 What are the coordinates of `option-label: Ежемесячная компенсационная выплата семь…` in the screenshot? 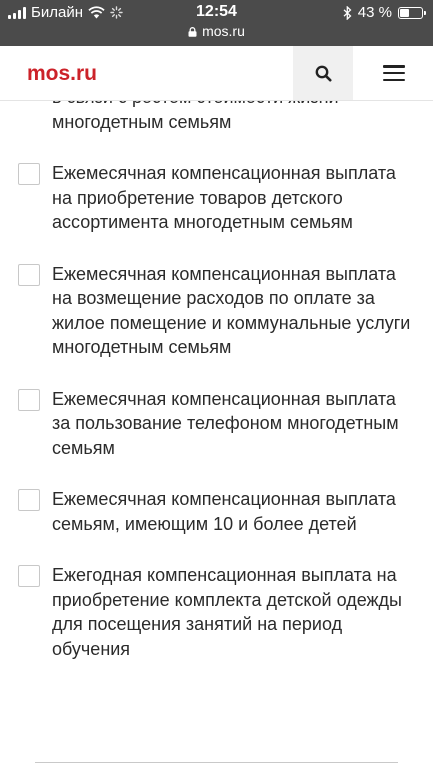 It's located at (224, 511).